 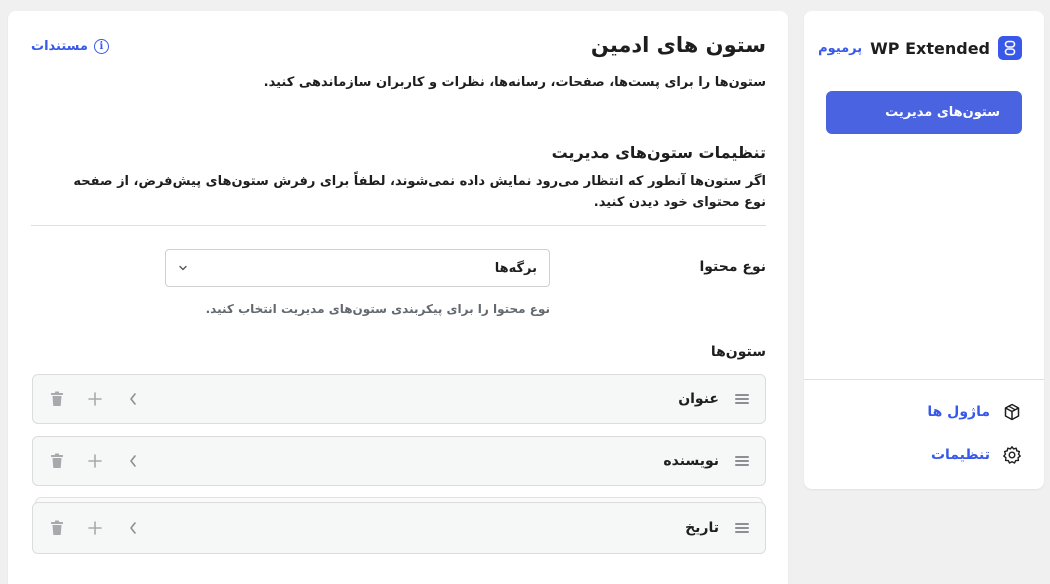 I want to click on content-type-select: برگه‌ها, so click(x=357, y=268).